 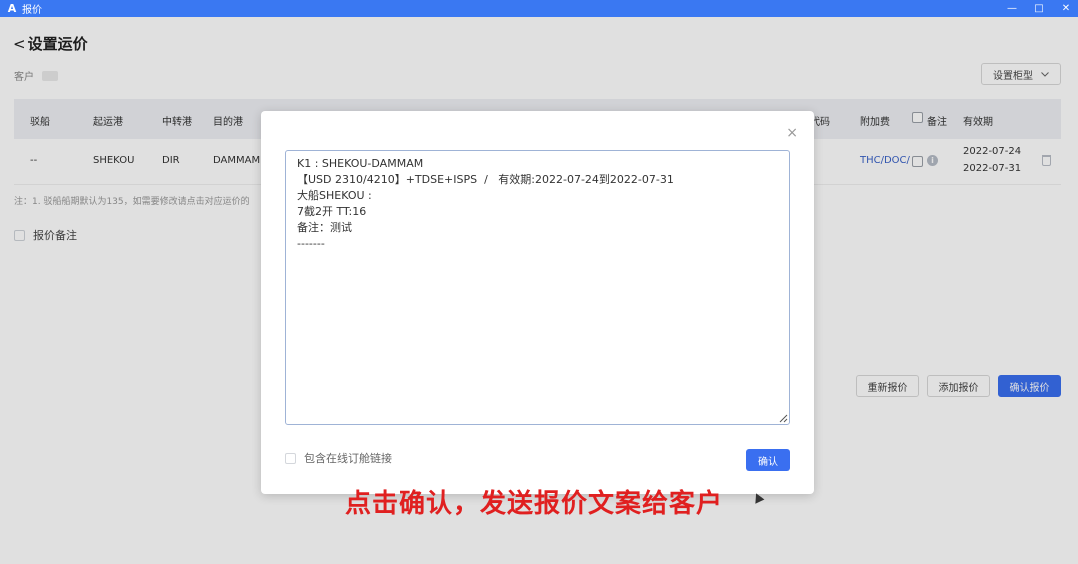 I want to click on maximize-button: □, so click(x=1039, y=8).